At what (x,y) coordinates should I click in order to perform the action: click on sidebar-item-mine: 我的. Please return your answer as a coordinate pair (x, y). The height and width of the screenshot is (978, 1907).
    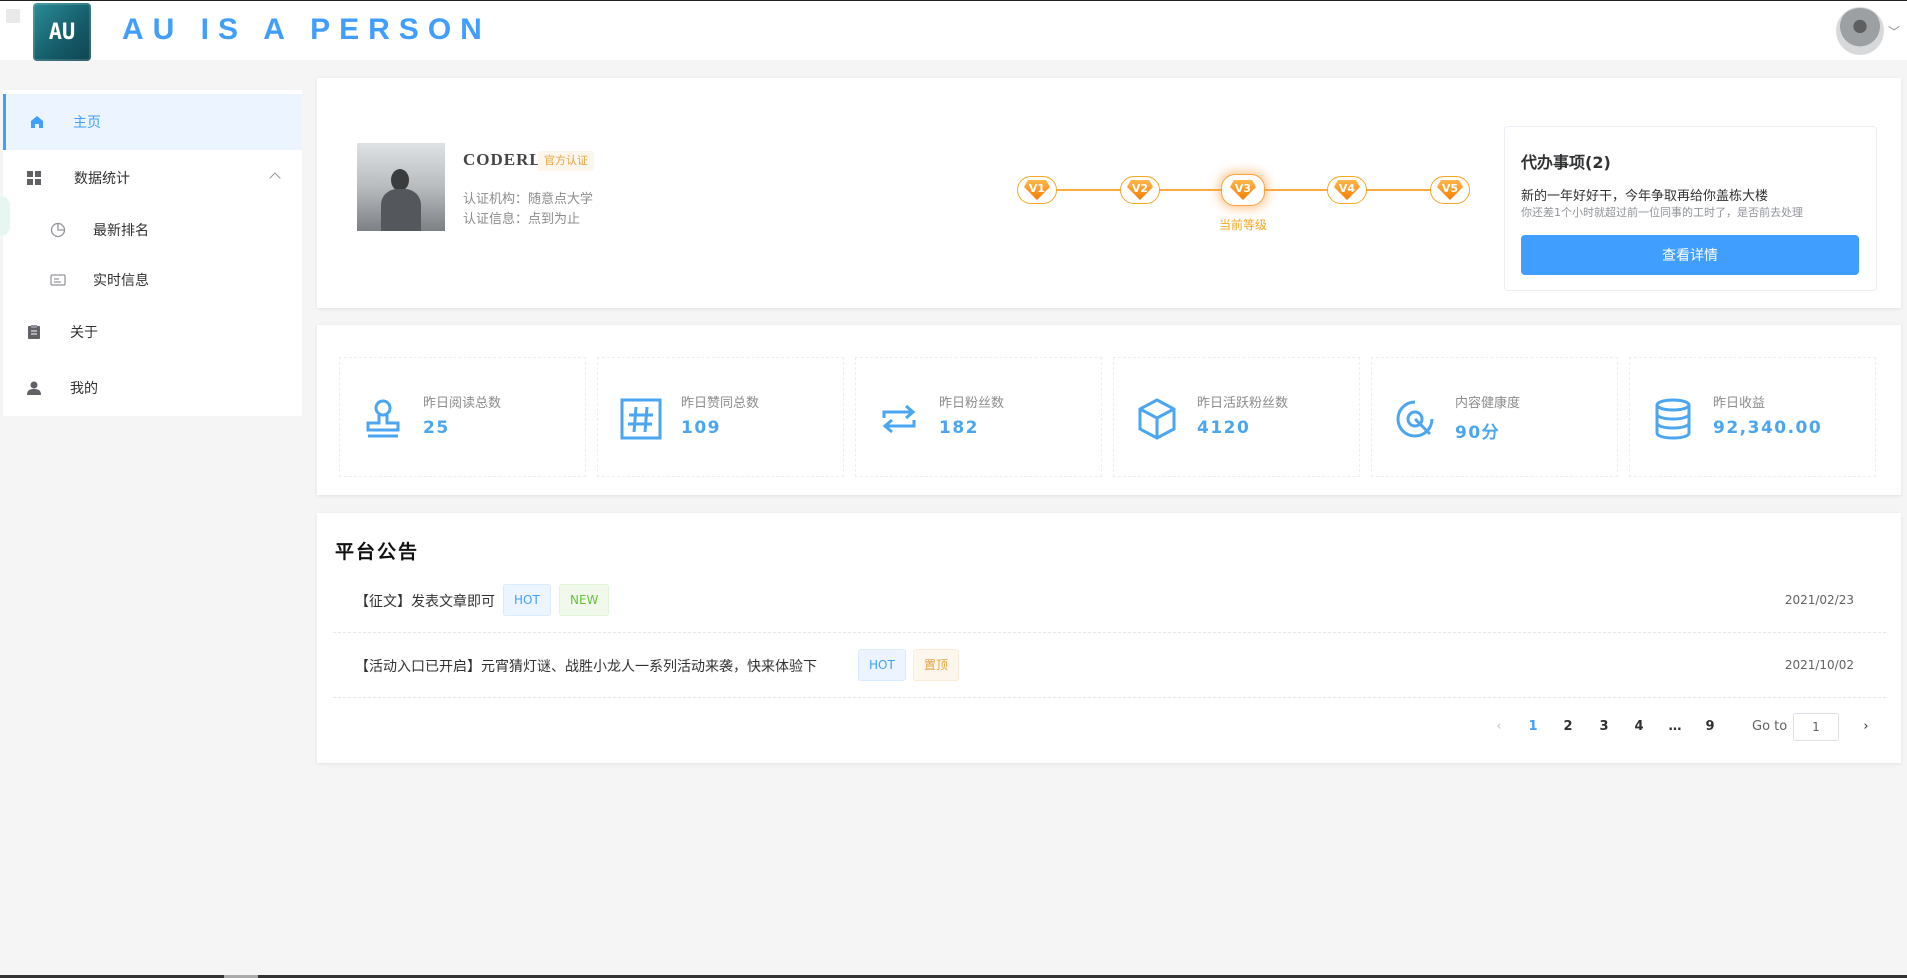
    Looking at the image, I should click on (152, 388).